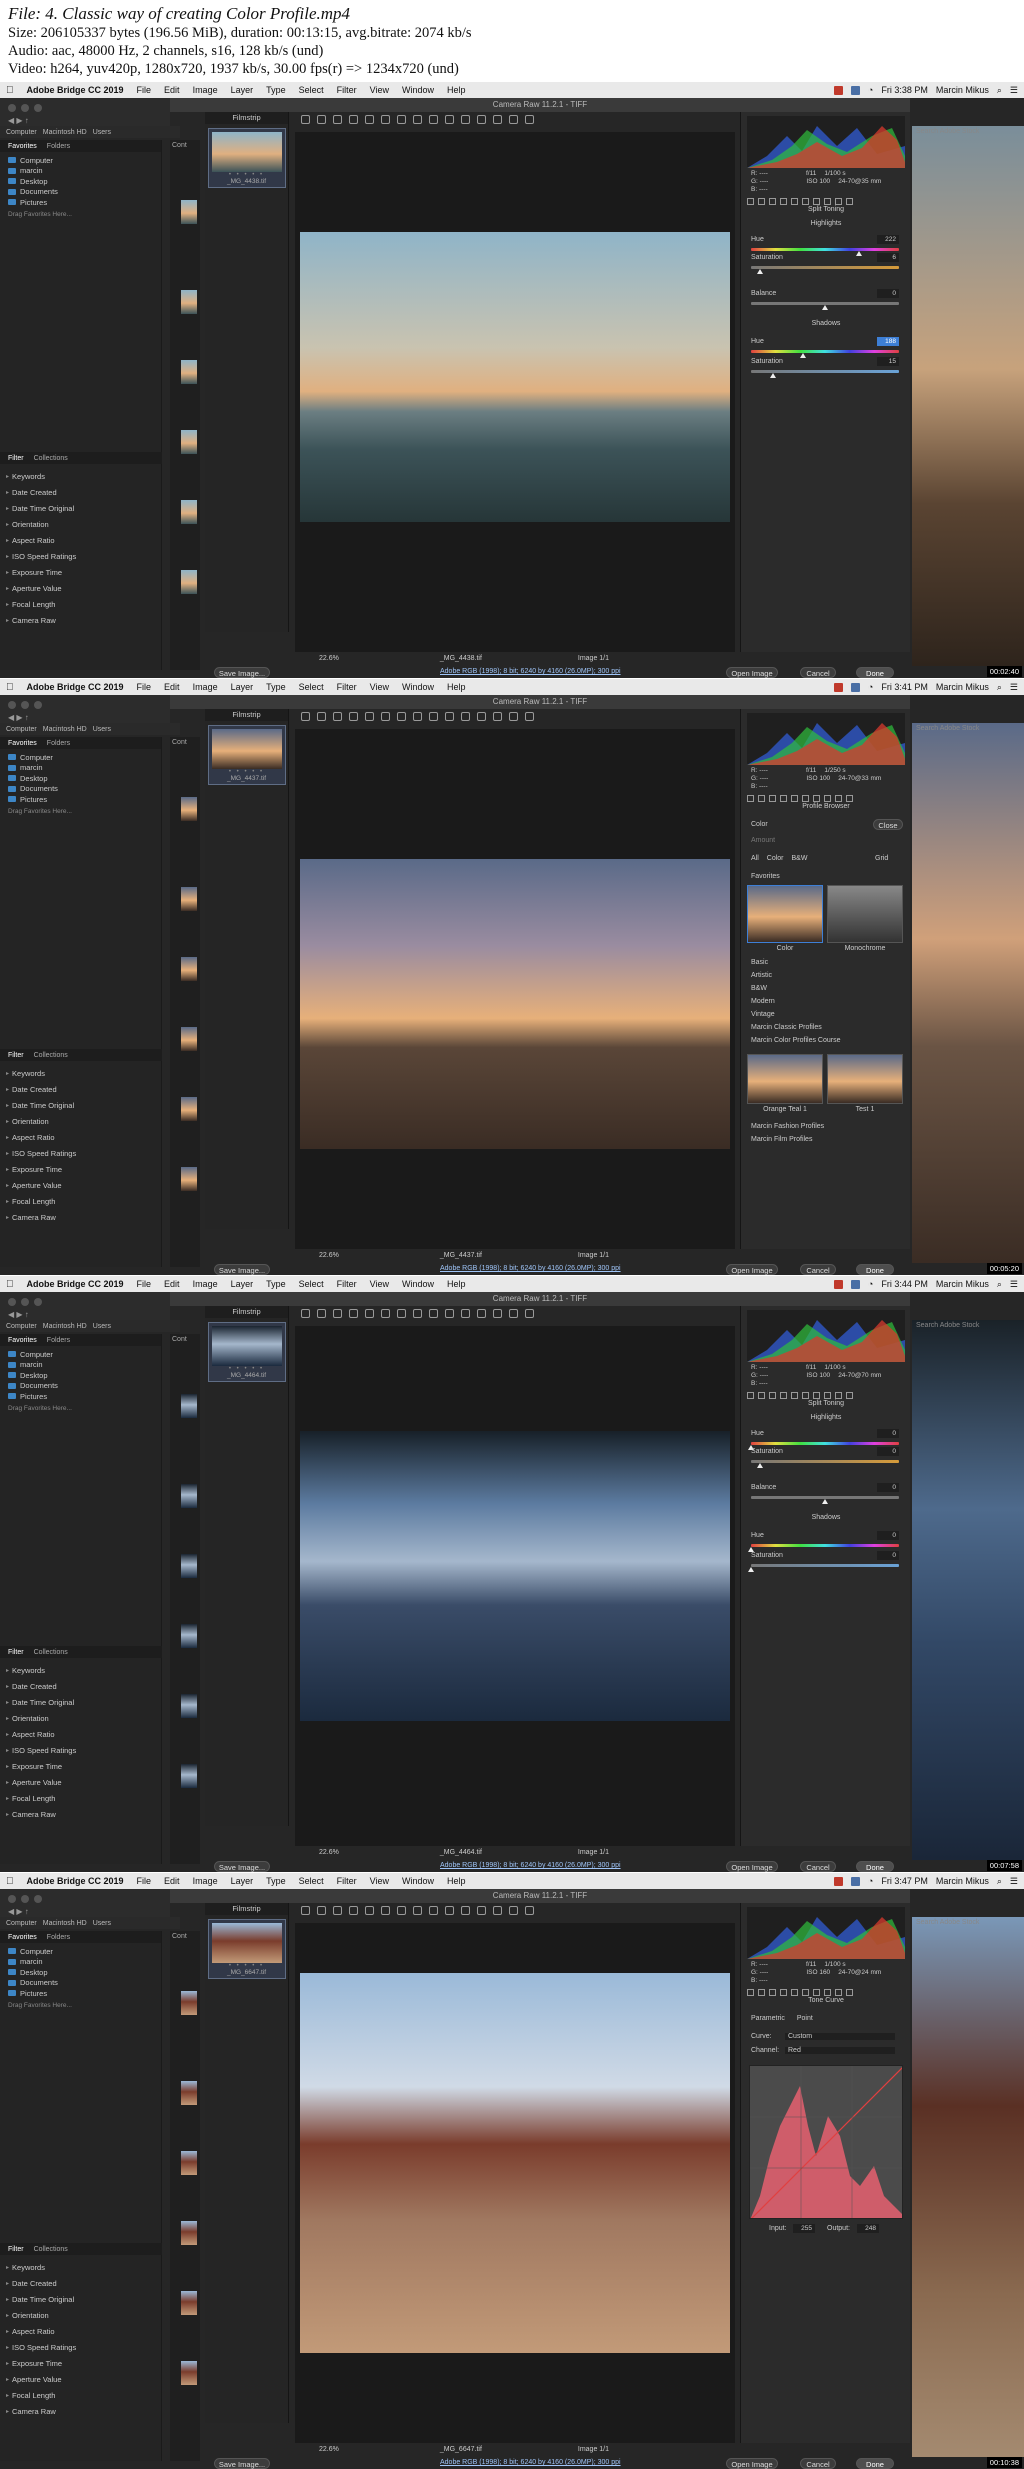 Image resolution: width=1024 pixels, height=2469 pixels. What do you see at coordinates (51, 1652) in the screenshot?
I see `tab-collections: Collections` at bounding box center [51, 1652].